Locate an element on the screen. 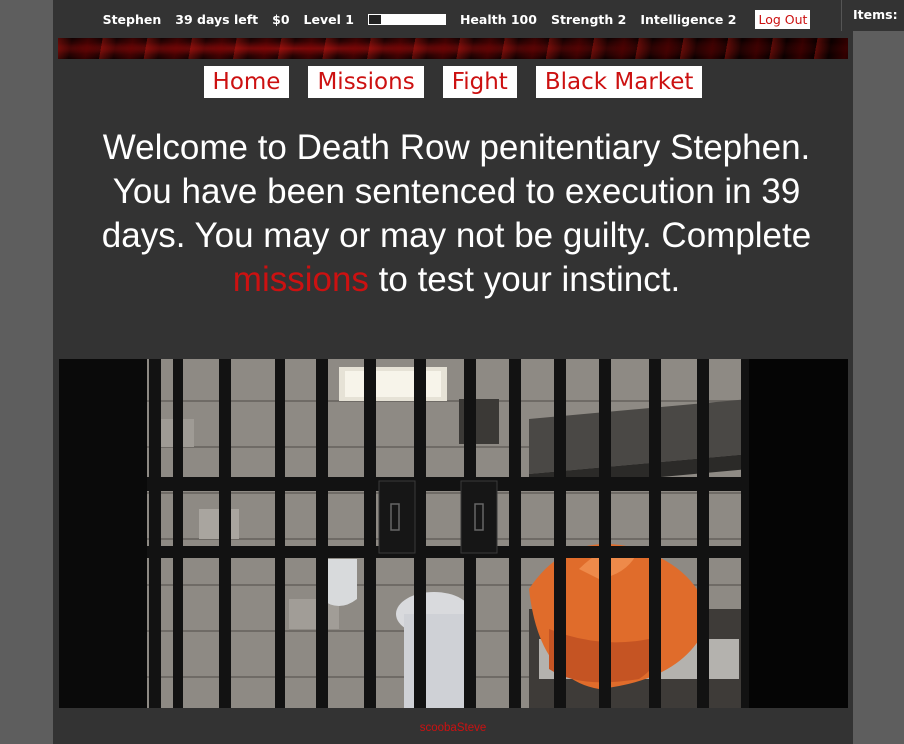 The image size is (904, 744). strength: Strength 2 is located at coordinates (588, 19).